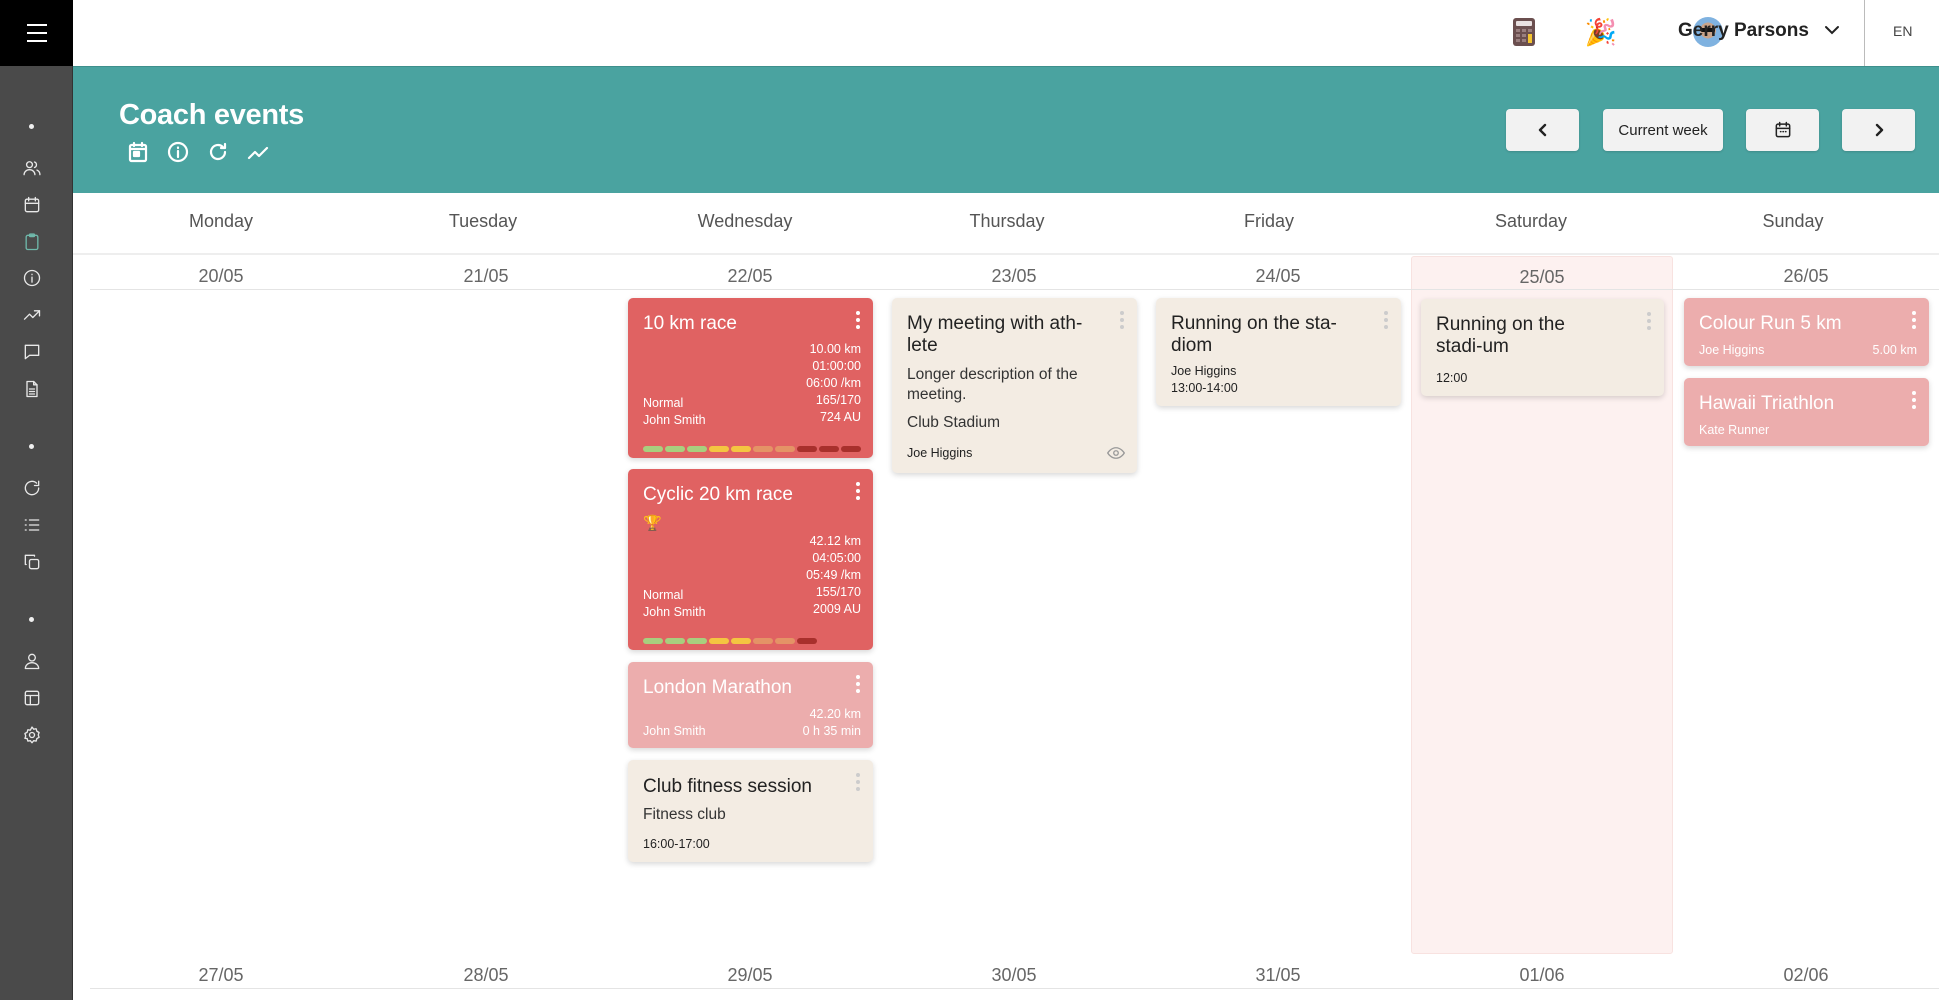  I want to click on eye-icon, so click(1116, 453).